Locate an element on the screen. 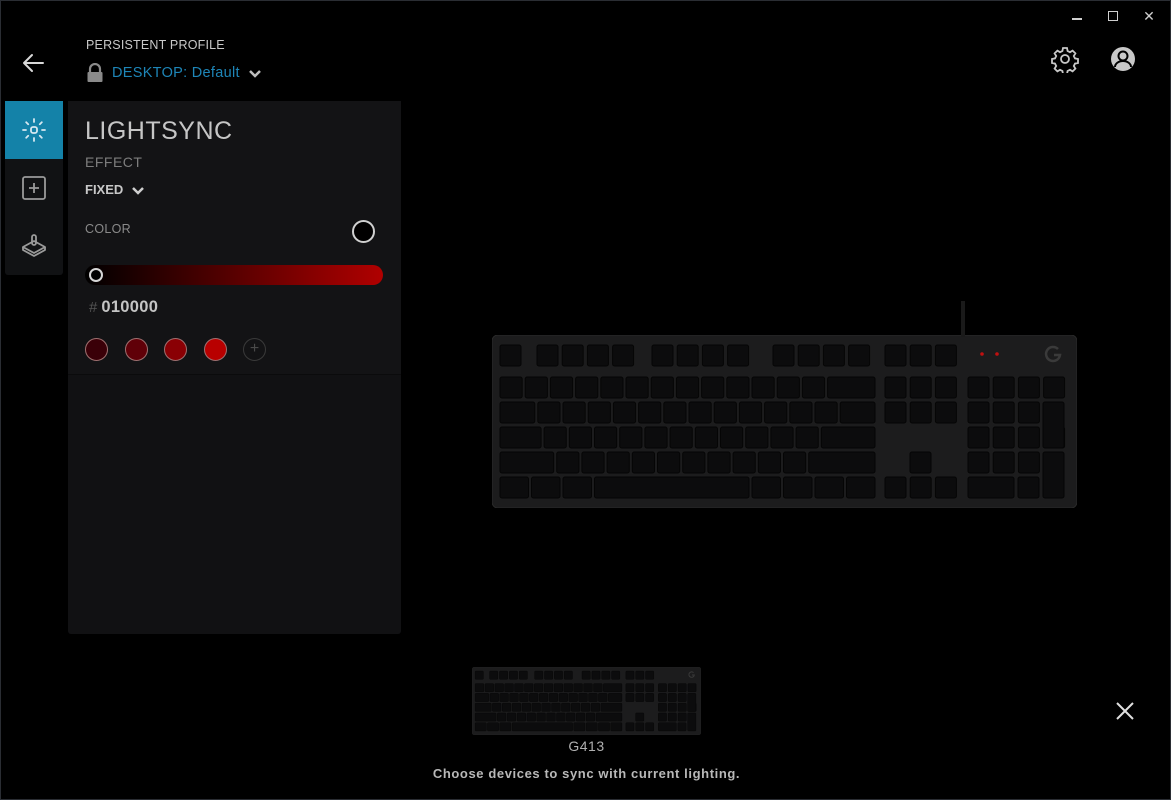  sidebar-item-lightsync is located at coordinates (34, 130).